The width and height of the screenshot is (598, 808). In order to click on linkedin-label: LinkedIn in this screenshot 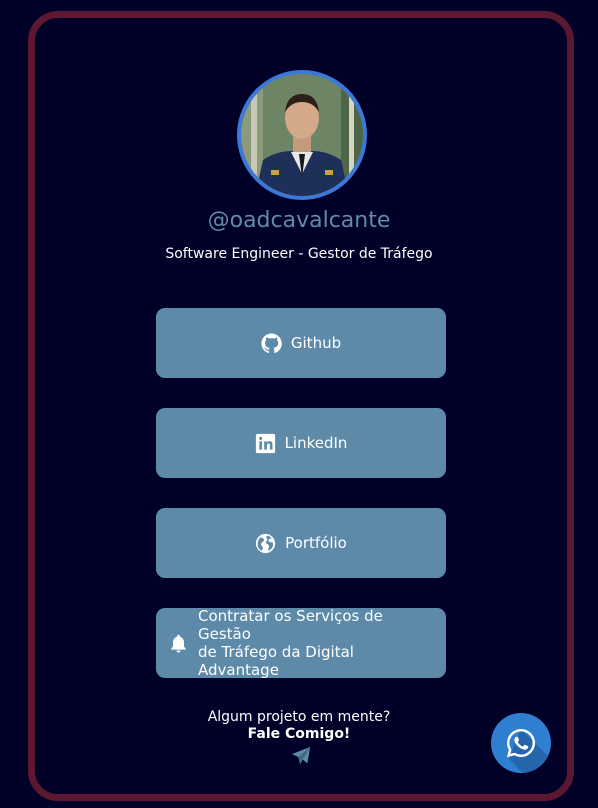, I will do `click(316, 443)`.